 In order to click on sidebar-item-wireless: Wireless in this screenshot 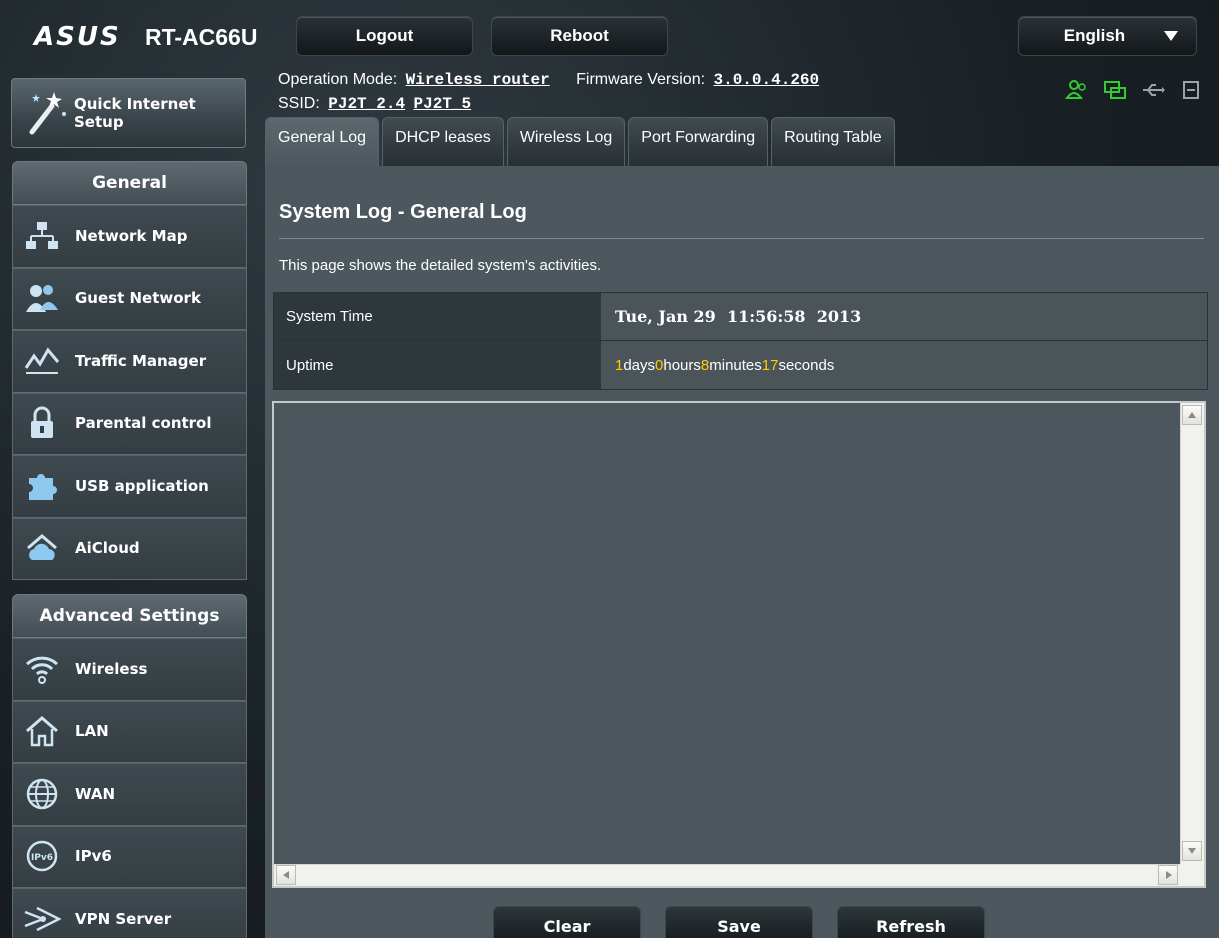, I will do `click(129, 669)`.